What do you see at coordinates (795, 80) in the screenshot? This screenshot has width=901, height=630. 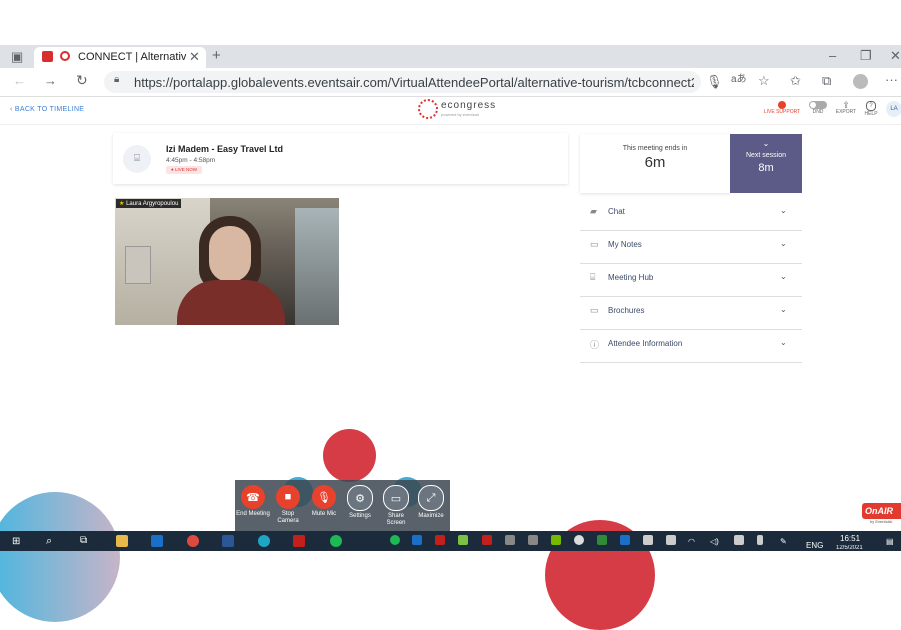 I see `favorites-icon: ✩` at bounding box center [795, 80].